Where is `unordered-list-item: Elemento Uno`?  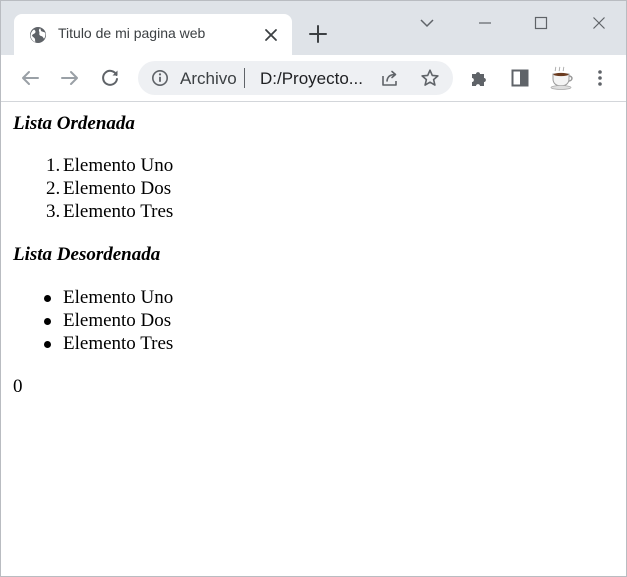 unordered-list-item: Elemento Uno is located at coordinates (118, 297).